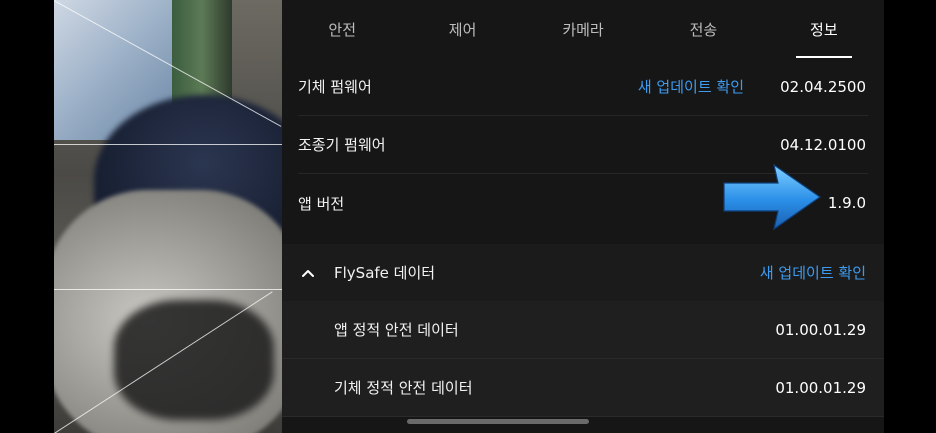 This screenshot has height=433, width=936. What do you see at coordinates (824, 29) in the screenshot?
I see `tab-about: 정보` at bounding box center [824, 29].